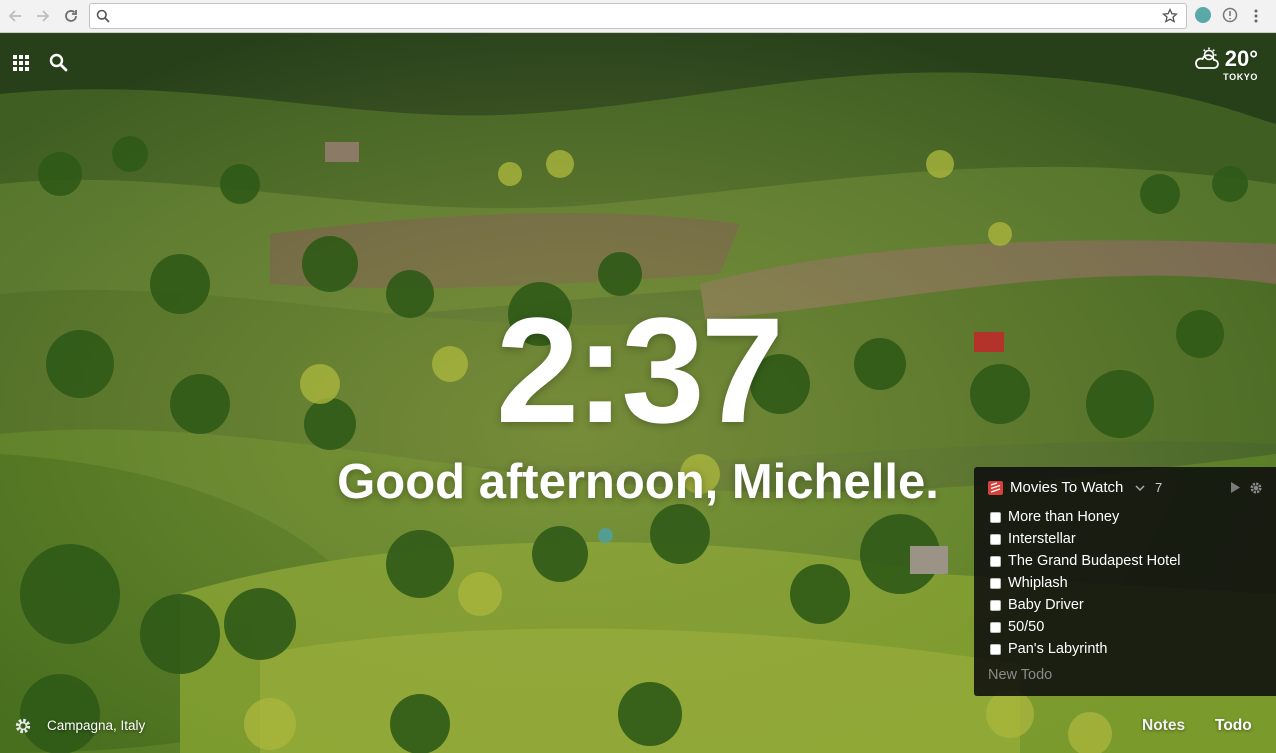  What do you see at coordinates (1235, 487) in the screenshot?
I see `play-icon` at bounding box center [1235, 487].